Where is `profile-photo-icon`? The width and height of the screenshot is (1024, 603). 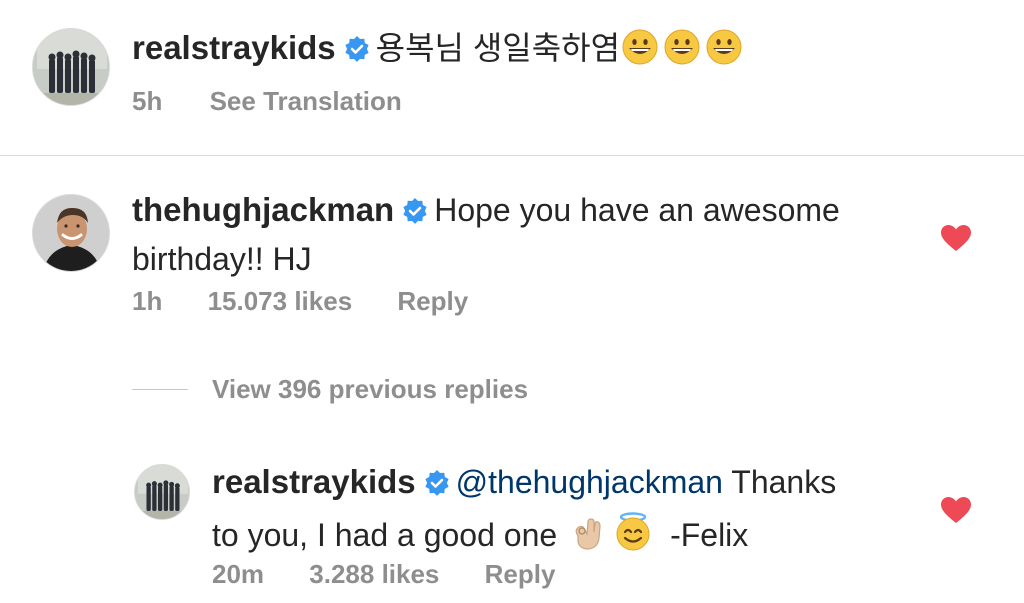
profile-photo-icon is located at coordinates (71, 233).